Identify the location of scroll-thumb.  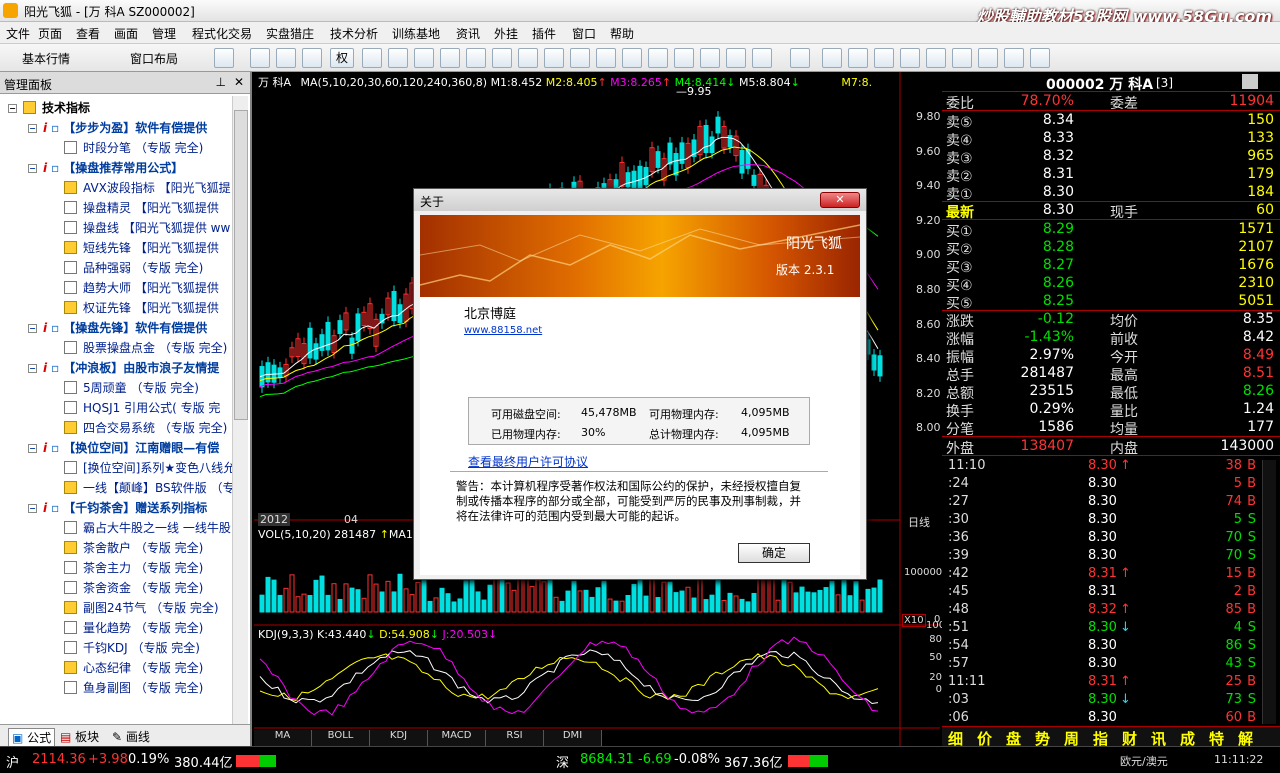
(241, 265).